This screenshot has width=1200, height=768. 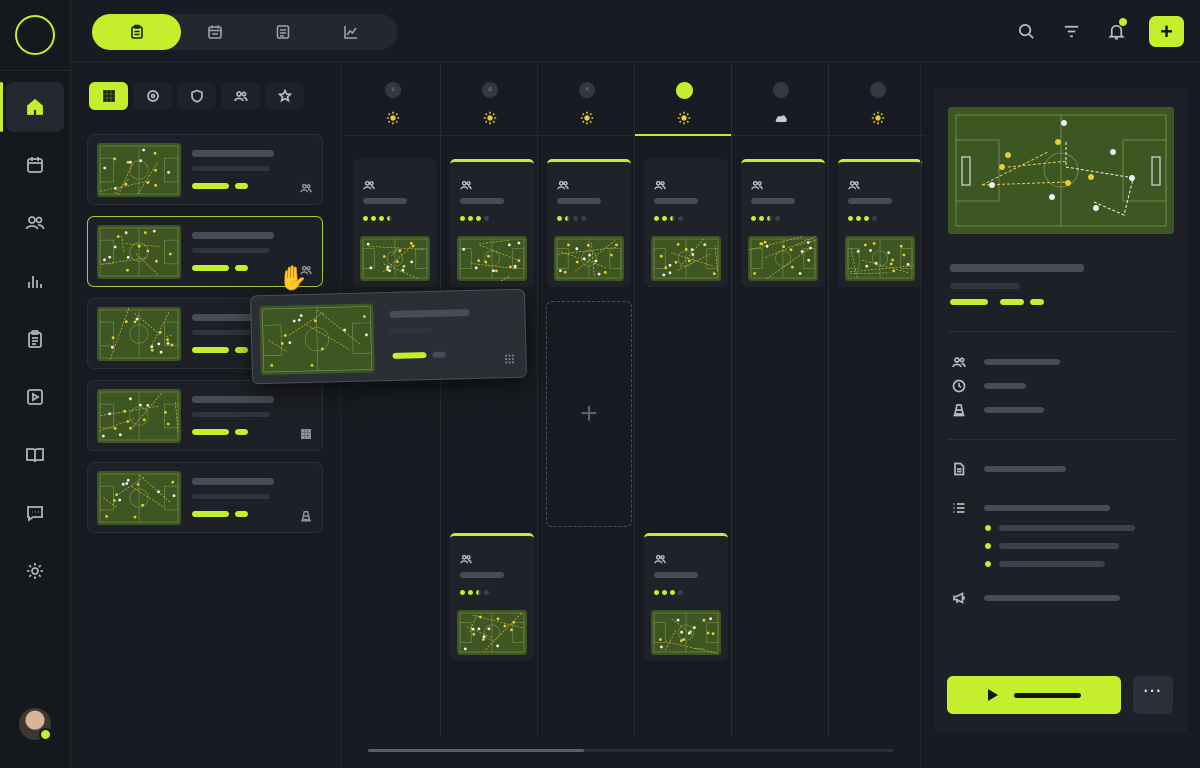 I want to click on clipboard-icon, so click(x=136, y=31).